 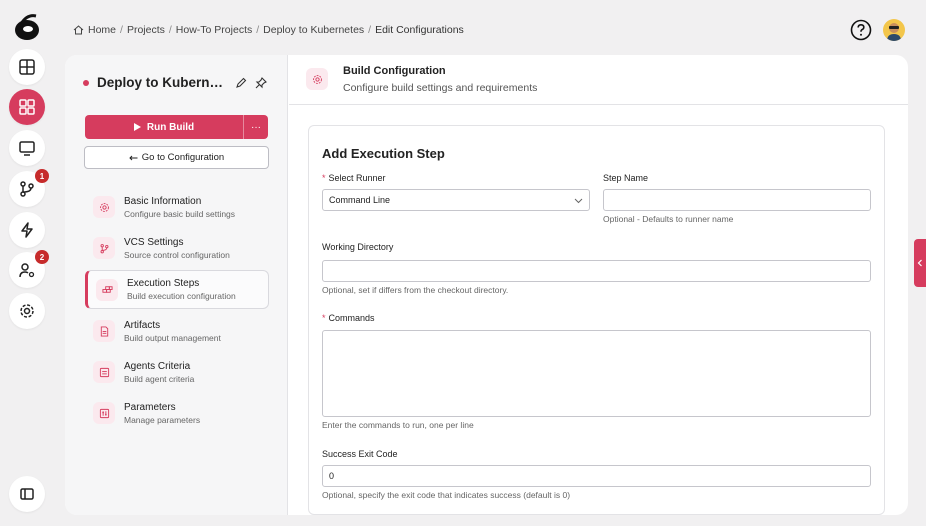 I want to click on nav-title: Parameters, so click(x=150, y=407).